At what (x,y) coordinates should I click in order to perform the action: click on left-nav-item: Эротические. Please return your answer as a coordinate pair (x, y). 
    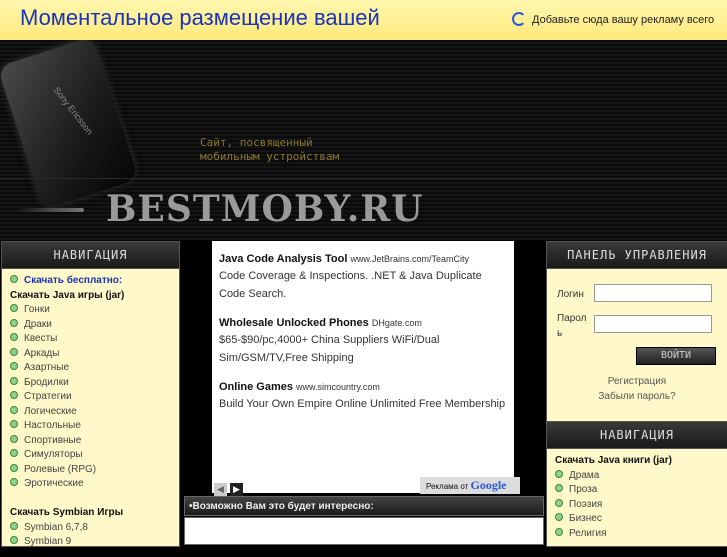
    Looking at the image, I should click on (90, 485).